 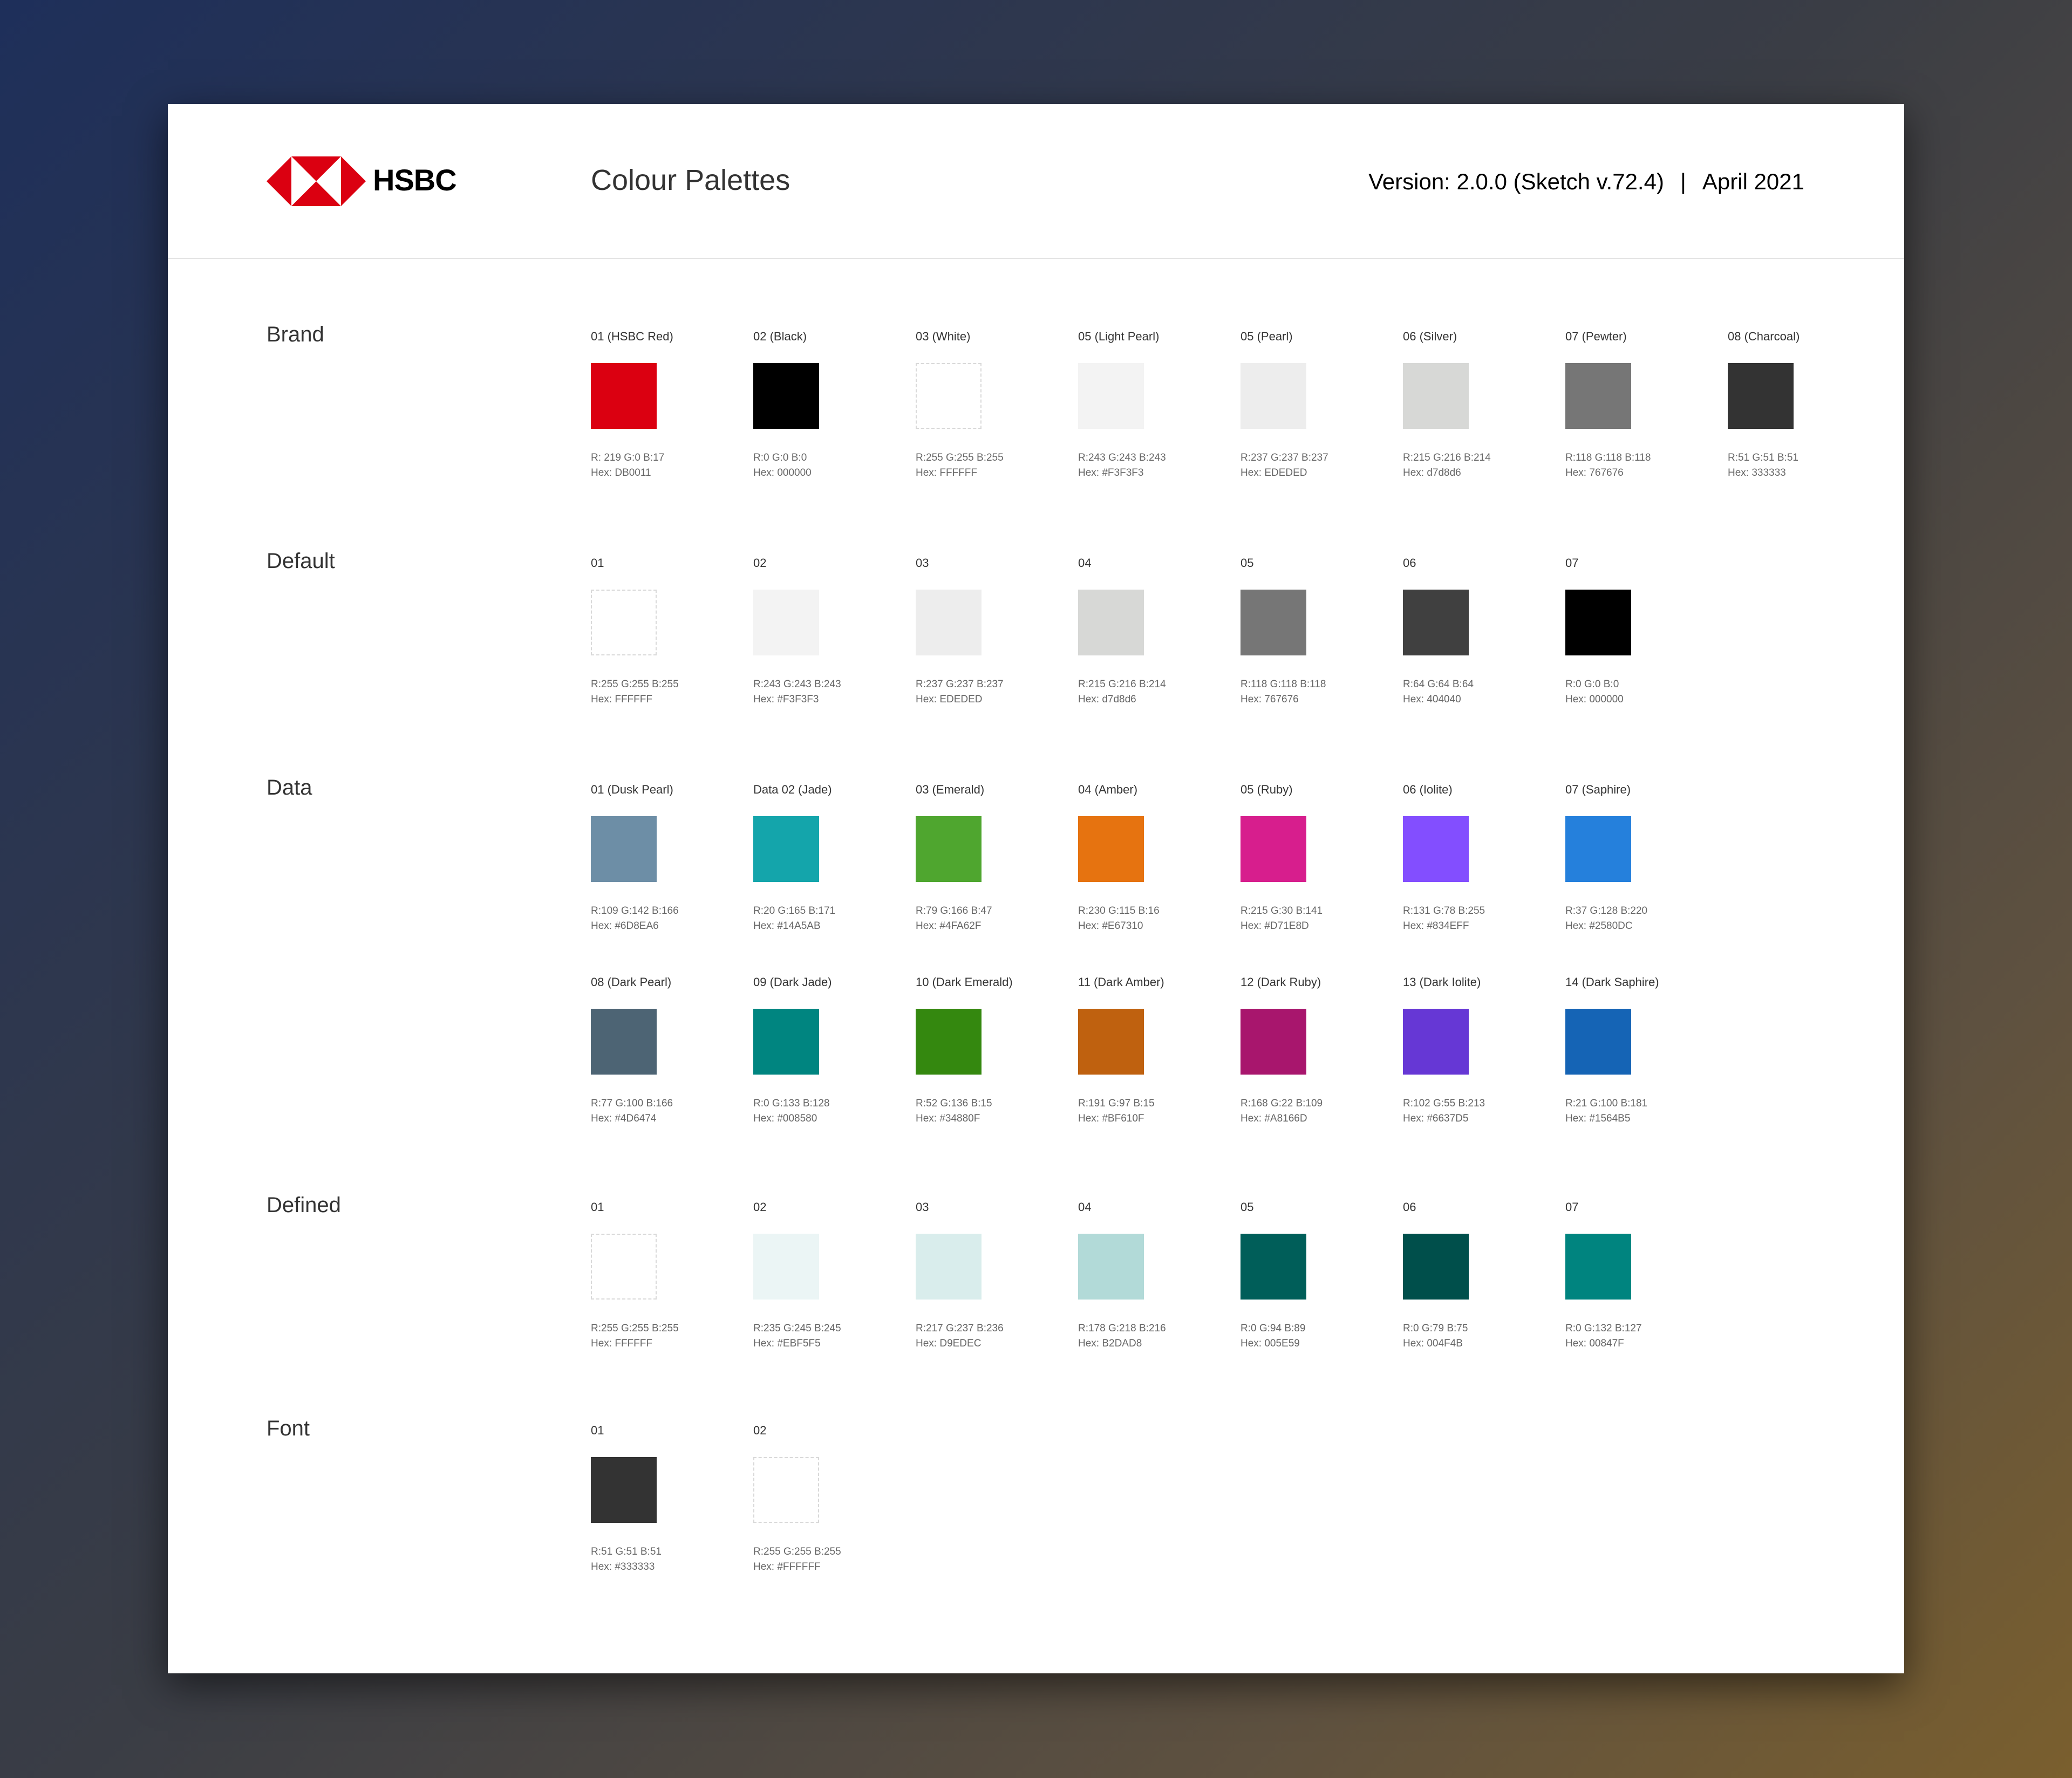 What do you see at coordinates (1116, 1103) in the screenshot?
I see `swatch-rgb-value: R:191 G:97 B:15` at bounding box center [1116, 1103].